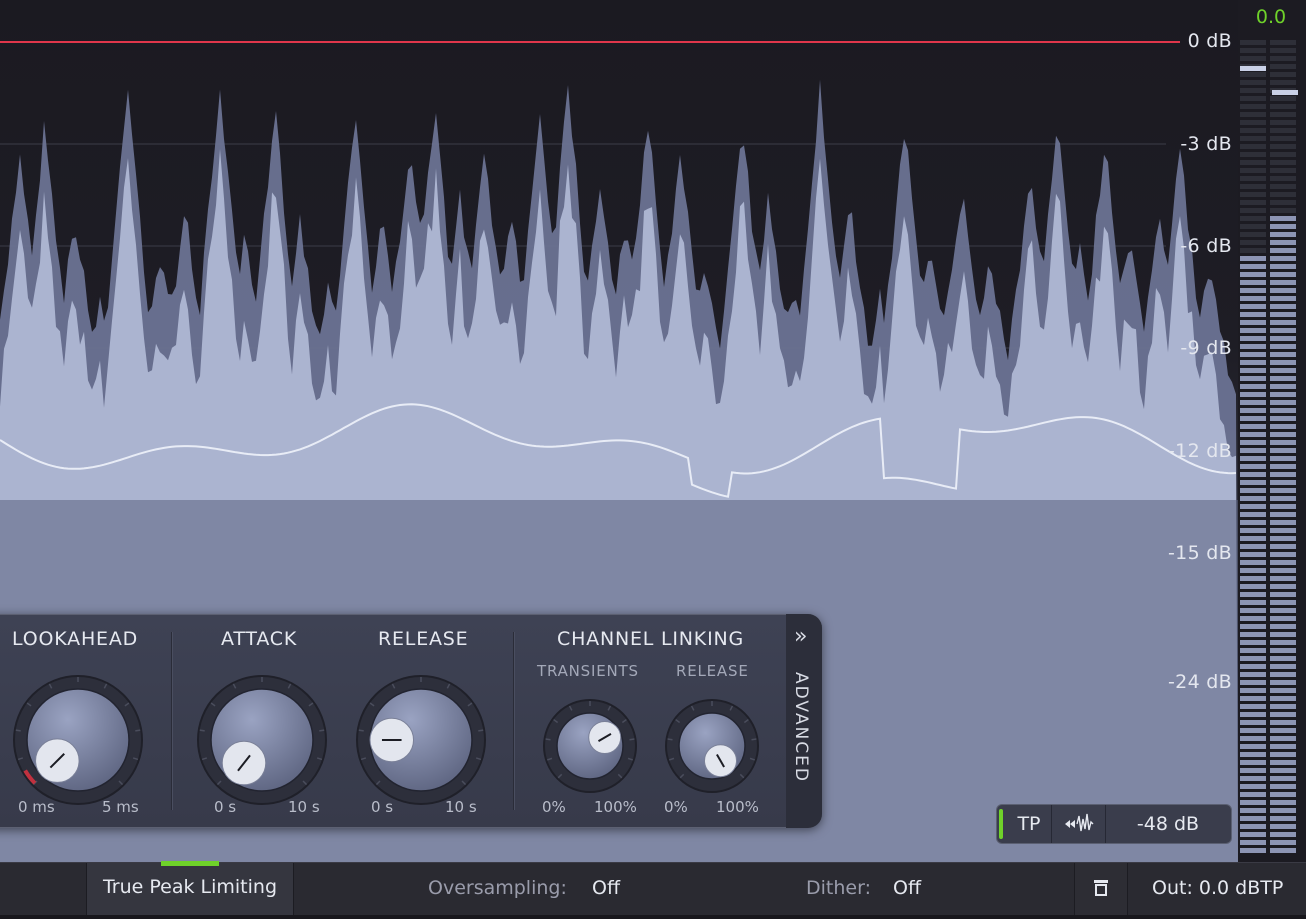 The height and width of the screenshot is (919, 1306). I want to click on transients-knob, so click(590, 746).